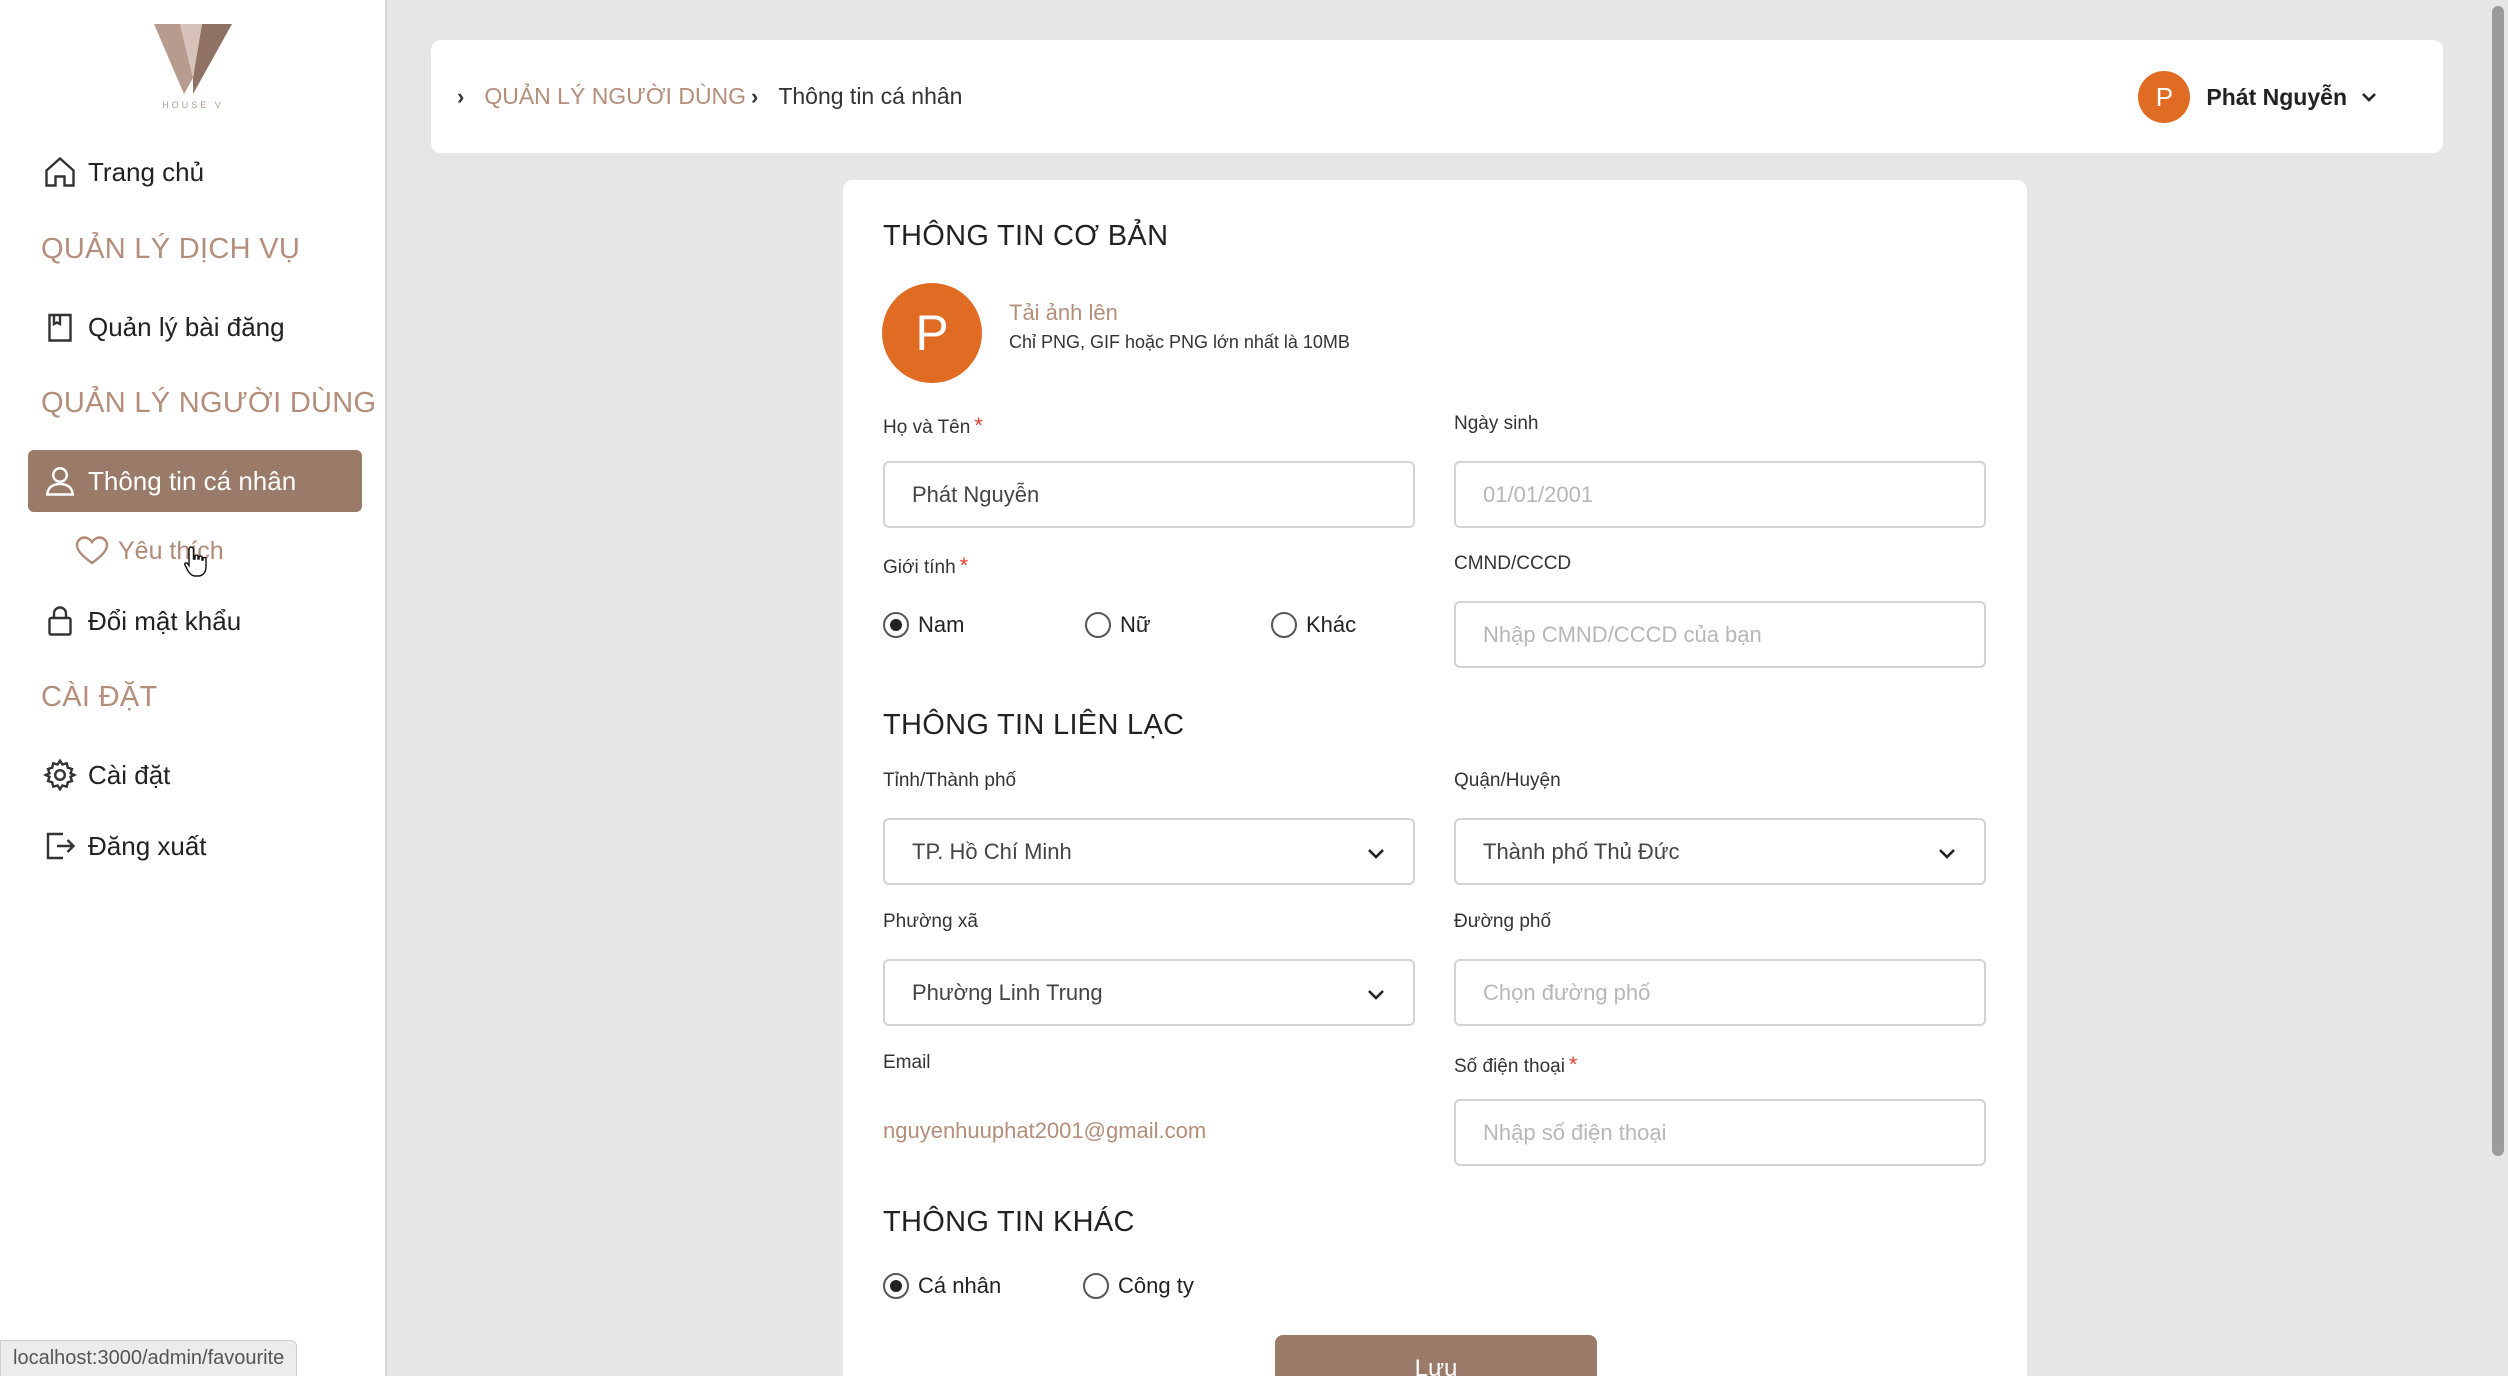  Describe the element at coordinates (1026, 236) in the screenshot. I see `section-title-basic: THÔNG TIN CƠ BẢN` at that location.